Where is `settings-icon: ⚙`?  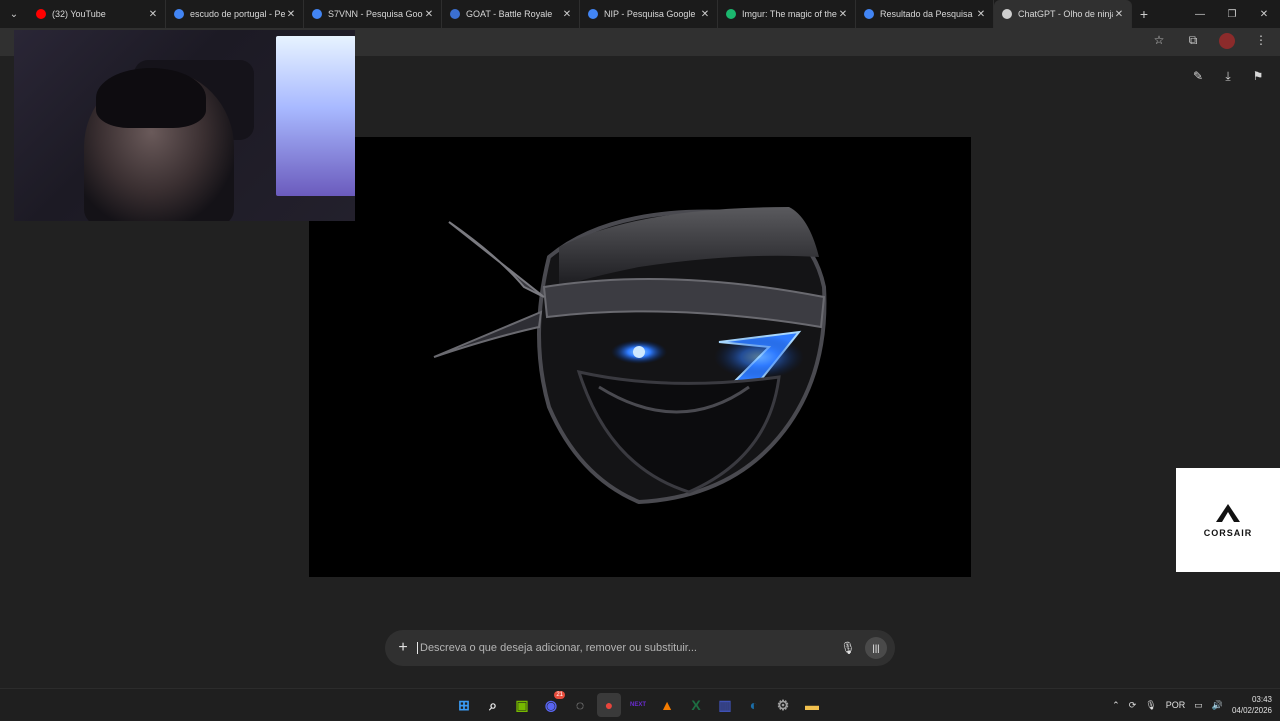 settings-icon: ⚙ is located at coordinates (783, 704).